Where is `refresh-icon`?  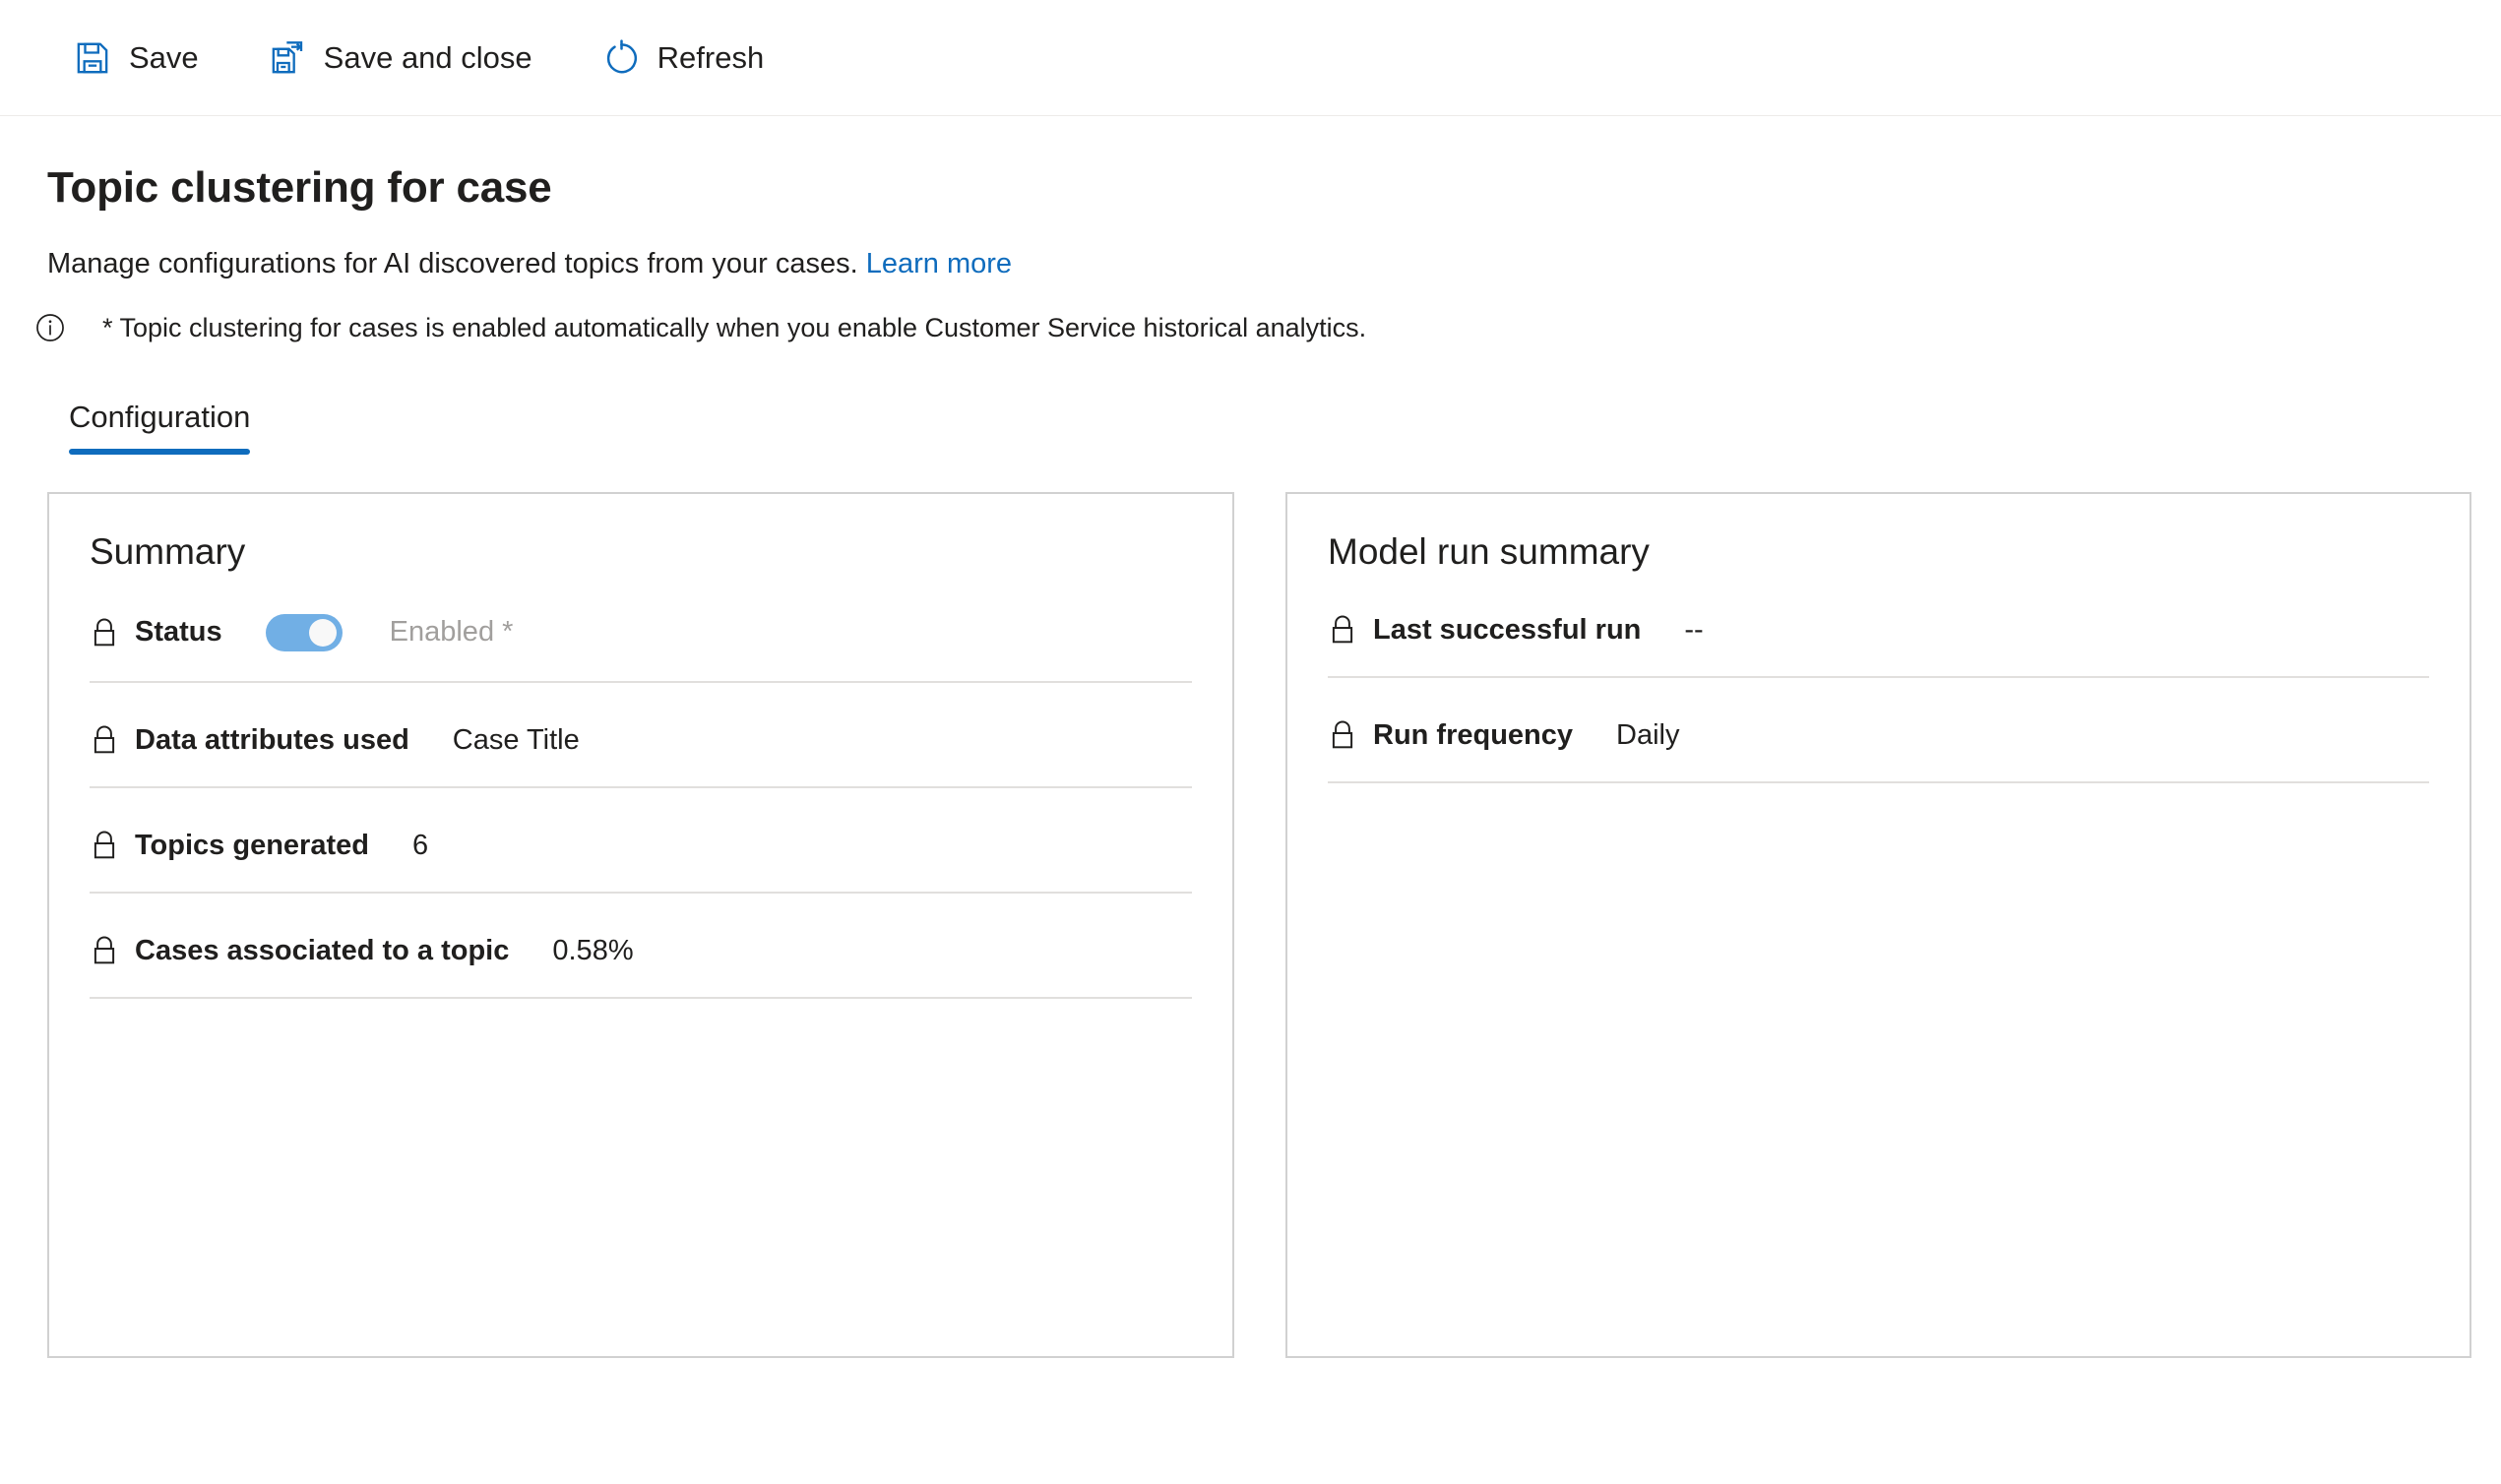
refresh-icon is located at coordinates (621, 58).